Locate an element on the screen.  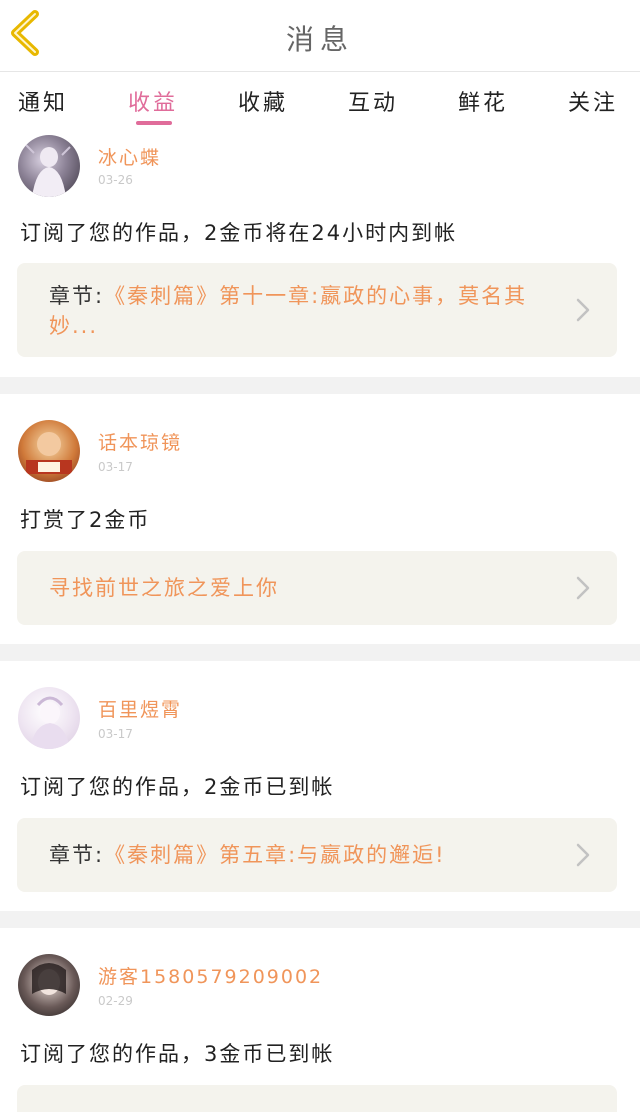
message-text: 订阅了您的作品，2金币将在24小时内到帐 is located at coordinates (239, 233).